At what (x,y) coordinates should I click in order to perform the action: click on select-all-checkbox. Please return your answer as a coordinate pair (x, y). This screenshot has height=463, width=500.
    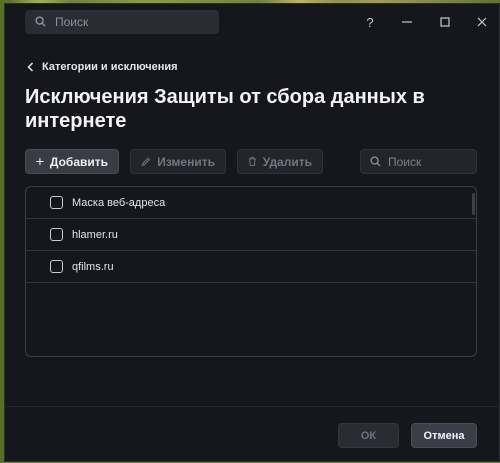
    Looking at the image, I should click on (56, 202).